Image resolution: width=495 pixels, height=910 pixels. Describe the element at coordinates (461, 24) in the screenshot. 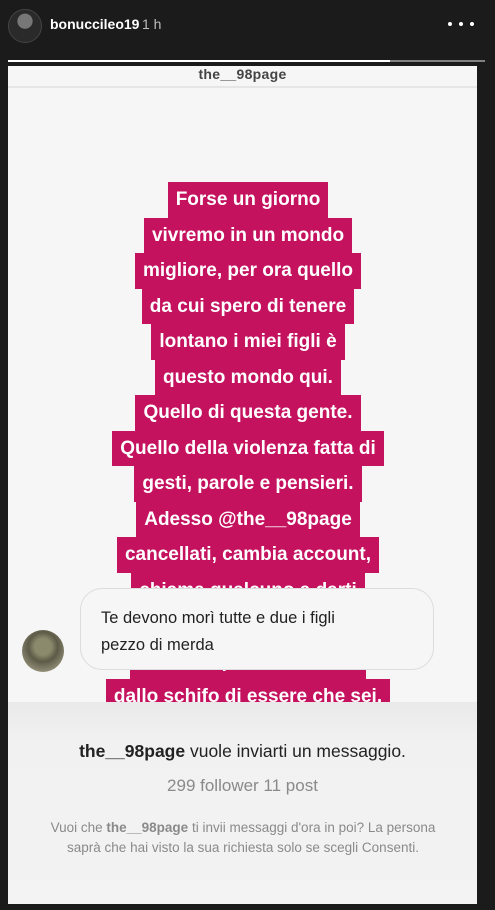

I see `more-horizontal-icon` at that location.